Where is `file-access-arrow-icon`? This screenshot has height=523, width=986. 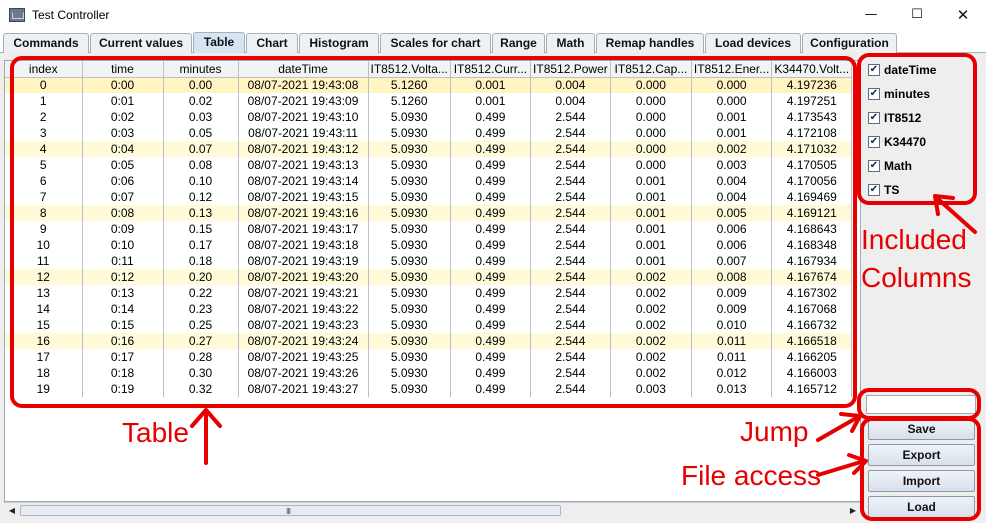
file-access-arrow-icon is located at coordinates (842, 465).